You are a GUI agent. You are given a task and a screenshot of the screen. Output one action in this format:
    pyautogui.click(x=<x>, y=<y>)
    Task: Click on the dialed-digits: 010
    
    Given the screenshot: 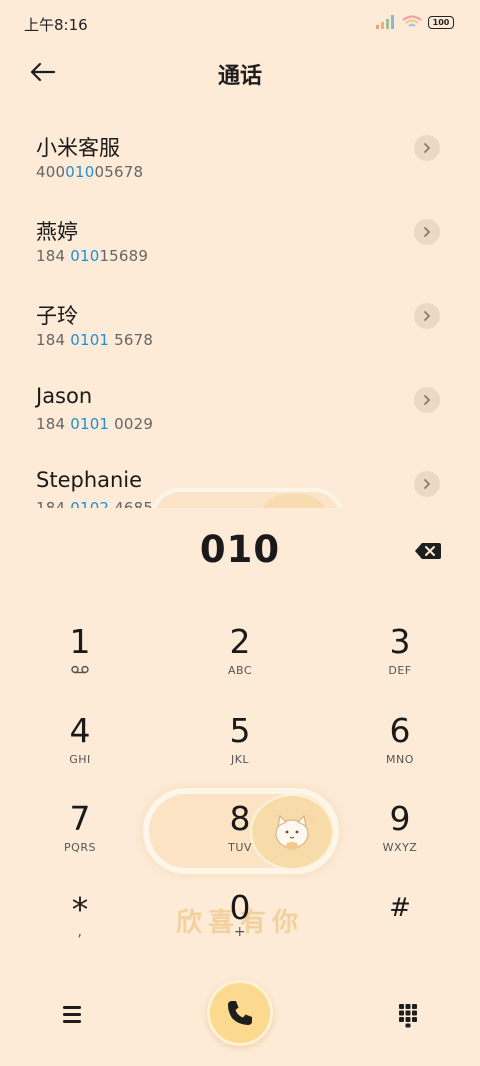 What is the action you would take?
    pyautogui.click(x=240, y=549)
    